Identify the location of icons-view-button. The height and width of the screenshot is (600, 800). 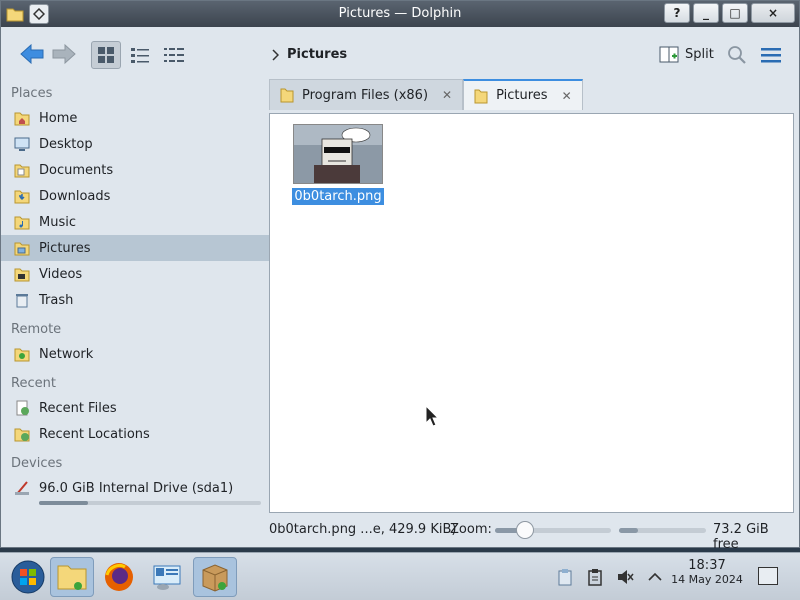
(106, 55).